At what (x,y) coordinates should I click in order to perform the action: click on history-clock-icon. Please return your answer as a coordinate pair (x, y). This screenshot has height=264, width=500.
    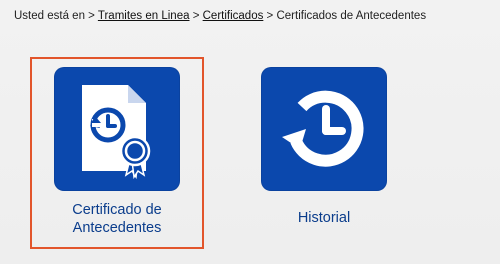
    Looking at the image, I should click on (323, 128).